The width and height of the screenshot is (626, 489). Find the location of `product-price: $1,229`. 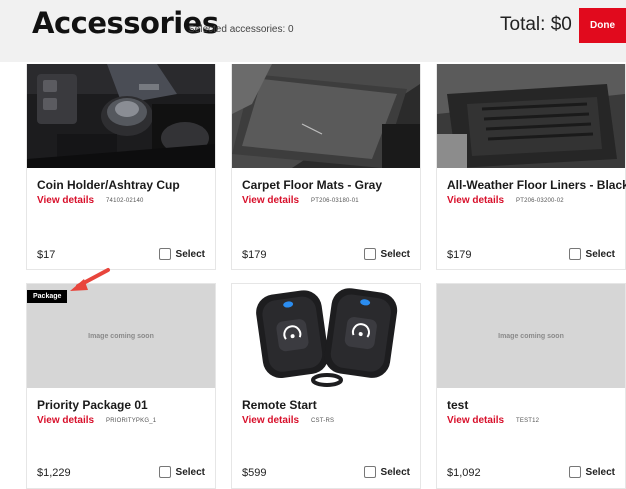

product-price: $1,229 is located at coordinates (54, 473).